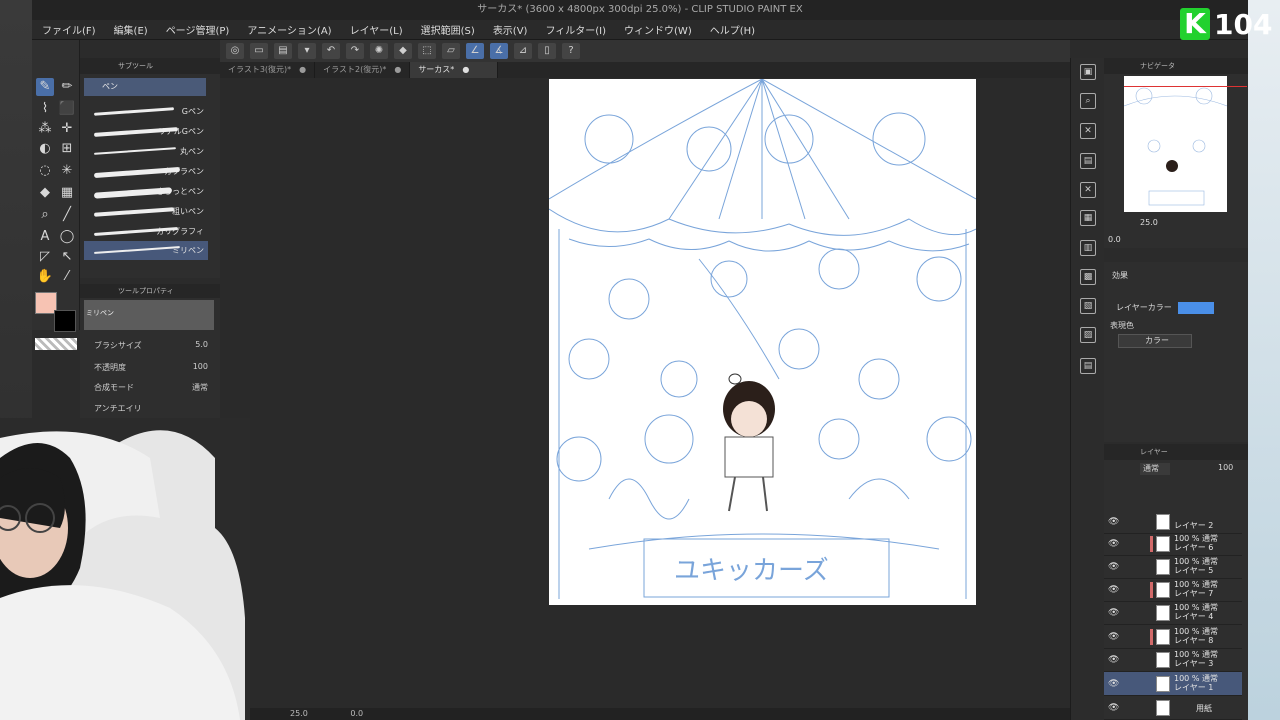  Describe the element at coordinates (331, 51) in the screenshot. I see `undo-icon: ↶` at that location.